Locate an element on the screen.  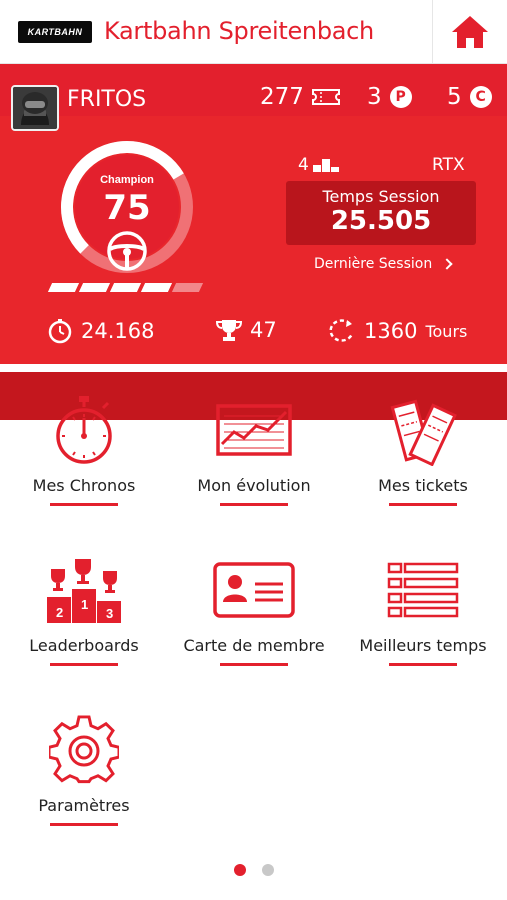
last-session-link: Dernière Session is located at coordinates (383, 264).